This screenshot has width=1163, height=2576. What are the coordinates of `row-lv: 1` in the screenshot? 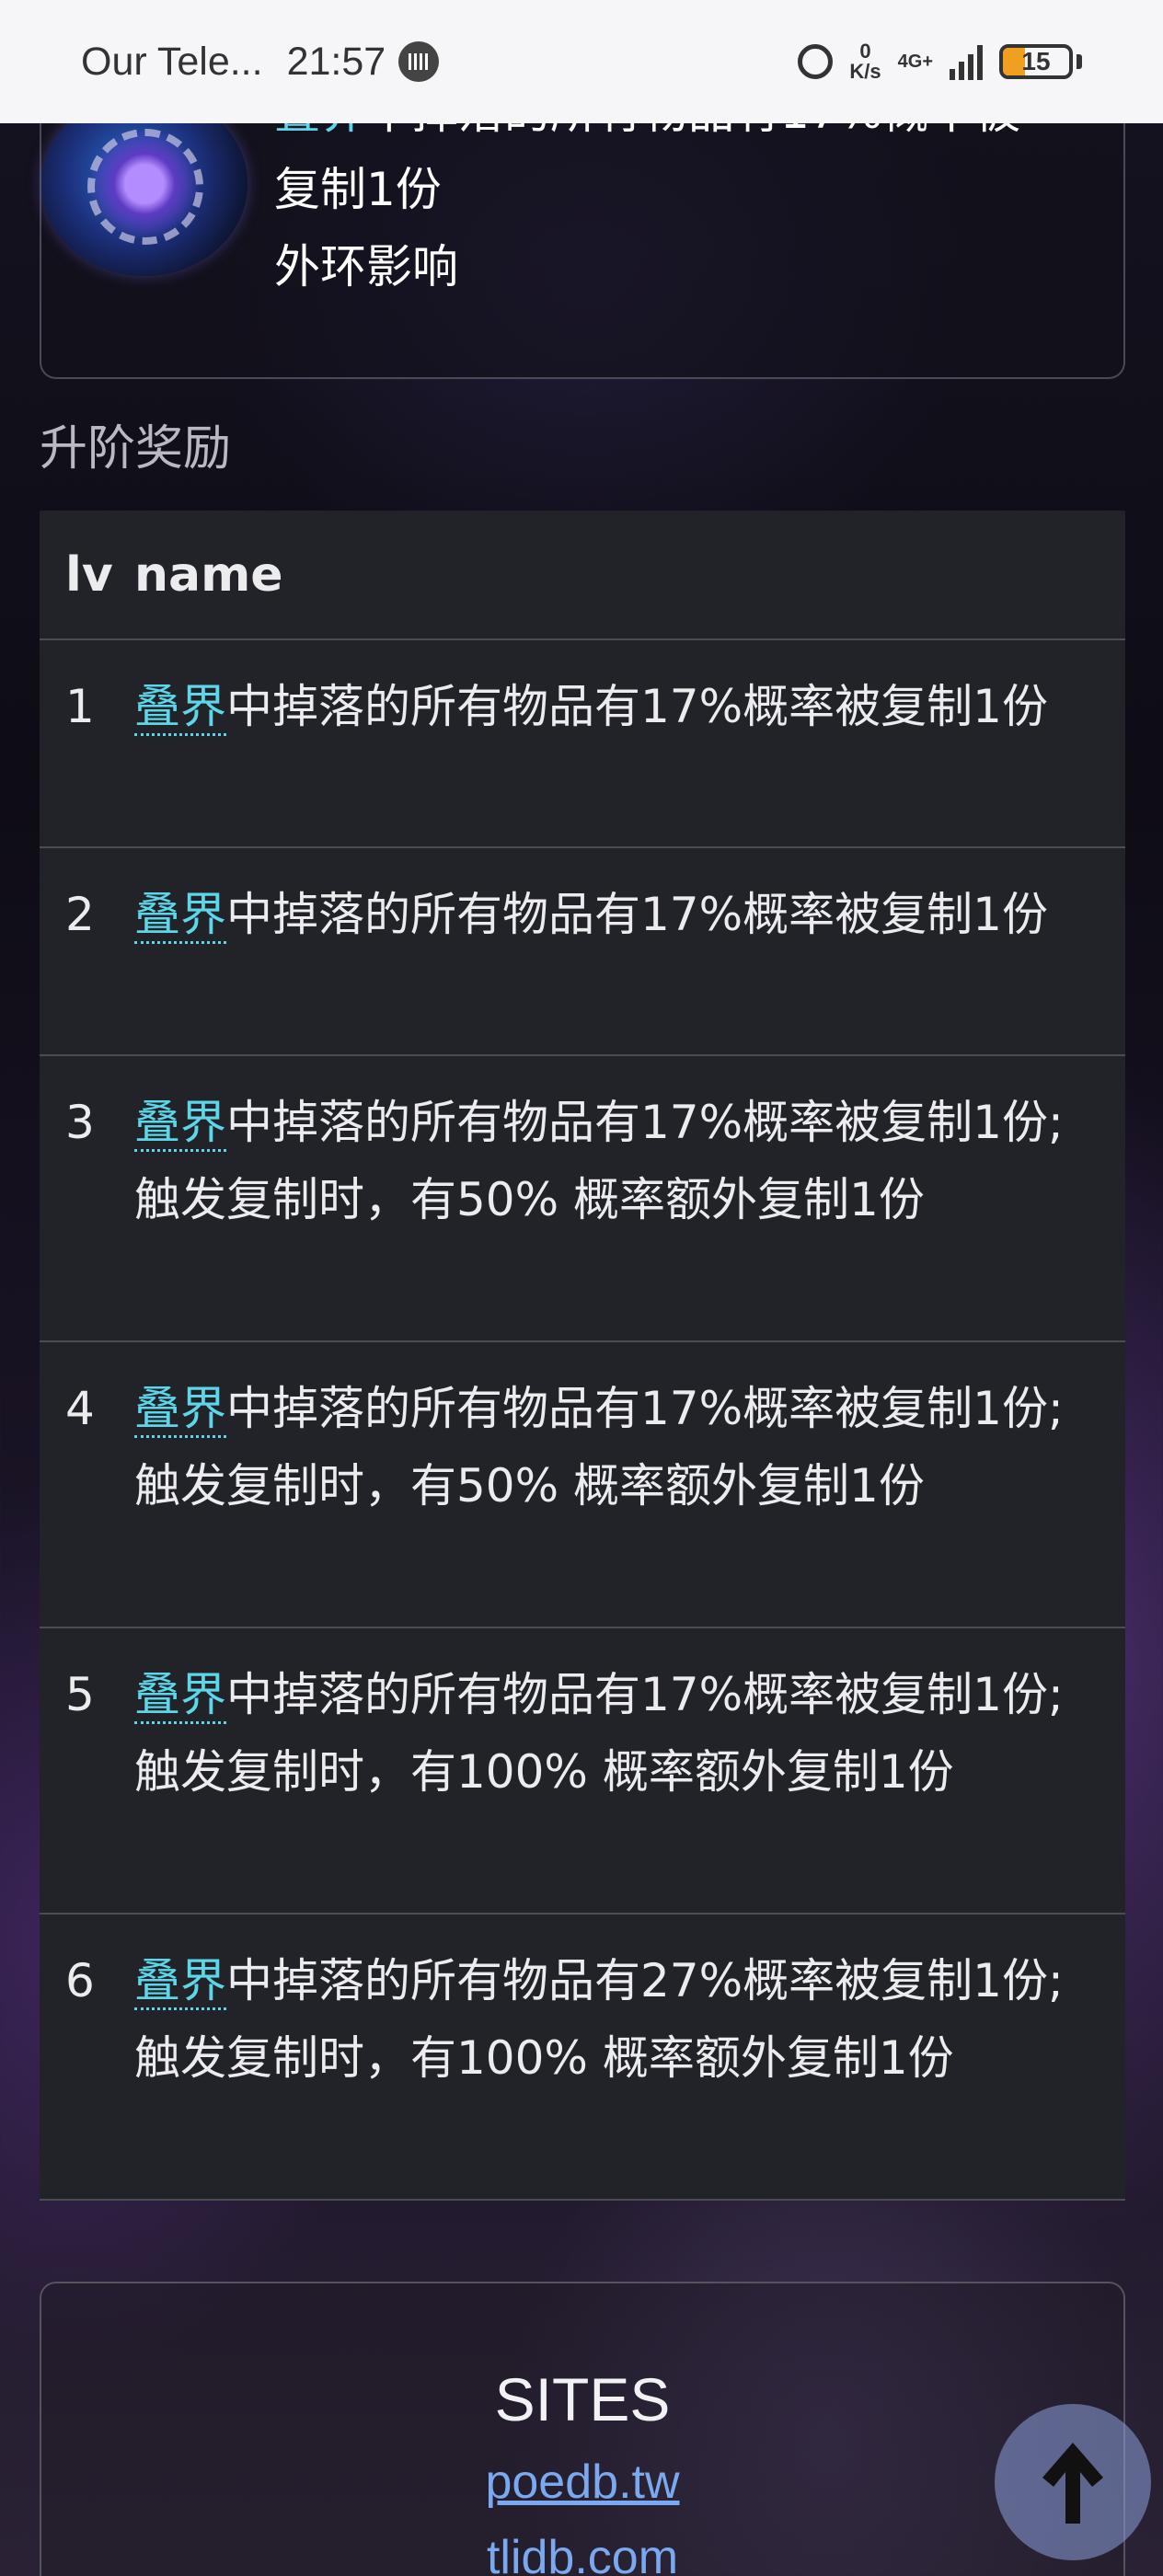 It's located at (87, 743).